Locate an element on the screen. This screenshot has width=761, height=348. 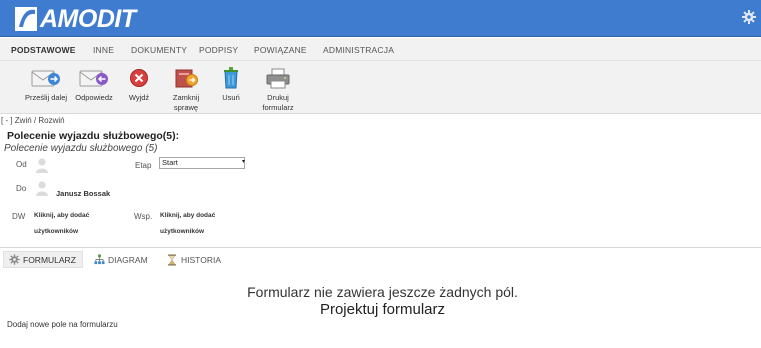
dw-label: DW is located at coordinates (19, 216).